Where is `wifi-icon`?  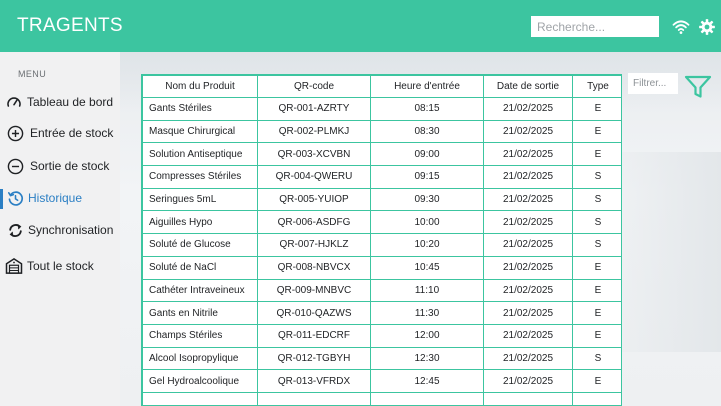 wifi-icon is located at coordinates (681, 27).